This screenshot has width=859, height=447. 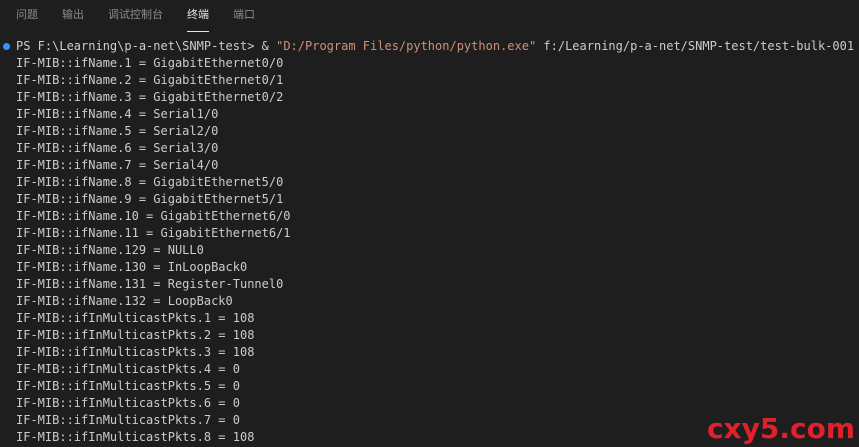 What do you see at coordinates (780, 428) in the screenshot?
I see `site-watermark: cxy5.com` at bounding box center [780, 428].